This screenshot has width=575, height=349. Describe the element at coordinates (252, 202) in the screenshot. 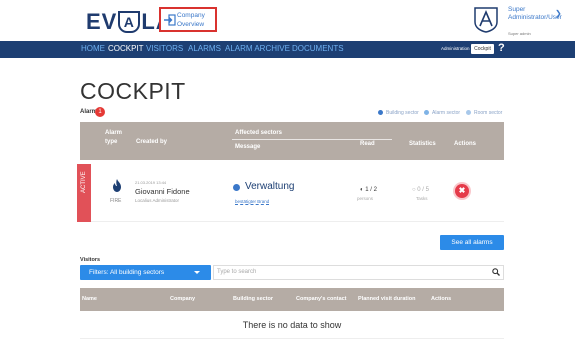

I see `alarm-message-link: bestätigter Brand` at that location.